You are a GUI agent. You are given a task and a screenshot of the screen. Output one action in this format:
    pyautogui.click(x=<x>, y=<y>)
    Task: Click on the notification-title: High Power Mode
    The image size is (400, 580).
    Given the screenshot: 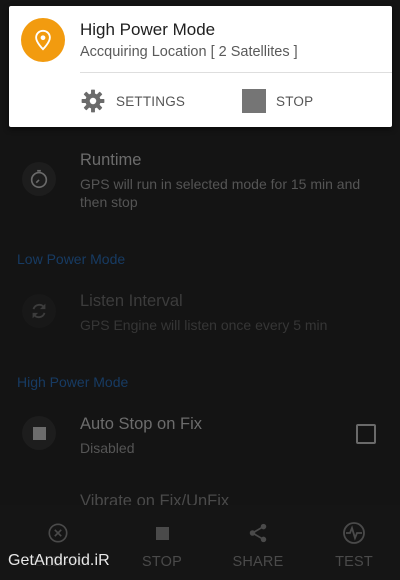 What is the action you would take?
    pyautogui.click(x=148, y=29)
    